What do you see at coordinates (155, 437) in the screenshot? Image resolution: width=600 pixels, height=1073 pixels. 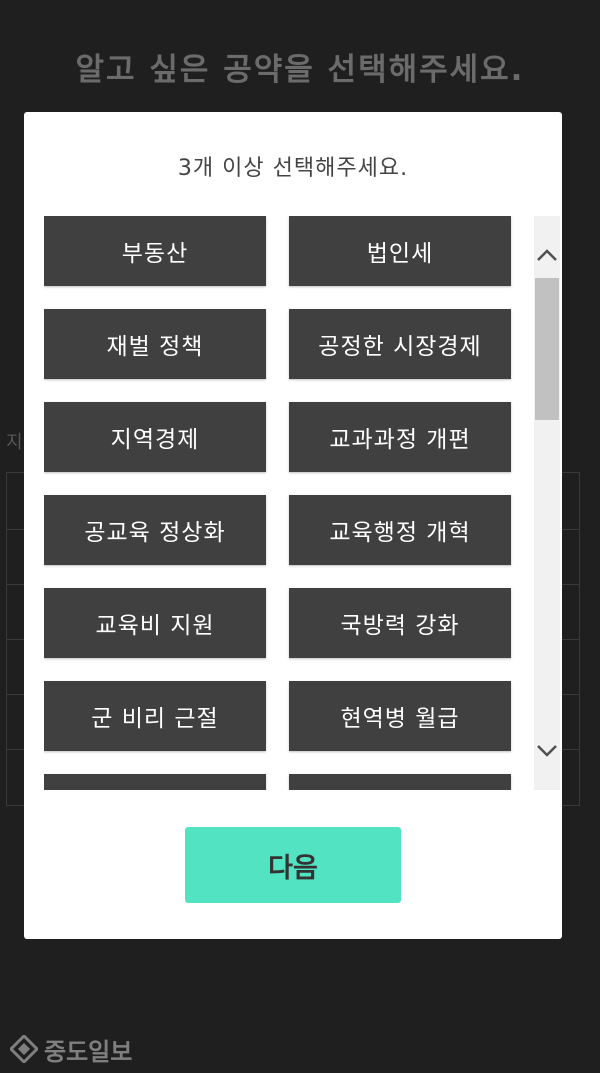 I see `option-regional-economy: 지역경제` at bounding box center [155, 437].